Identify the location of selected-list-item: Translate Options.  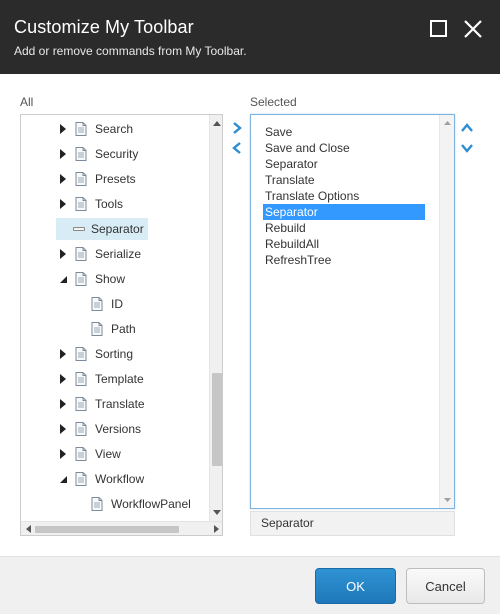
(344, 196).